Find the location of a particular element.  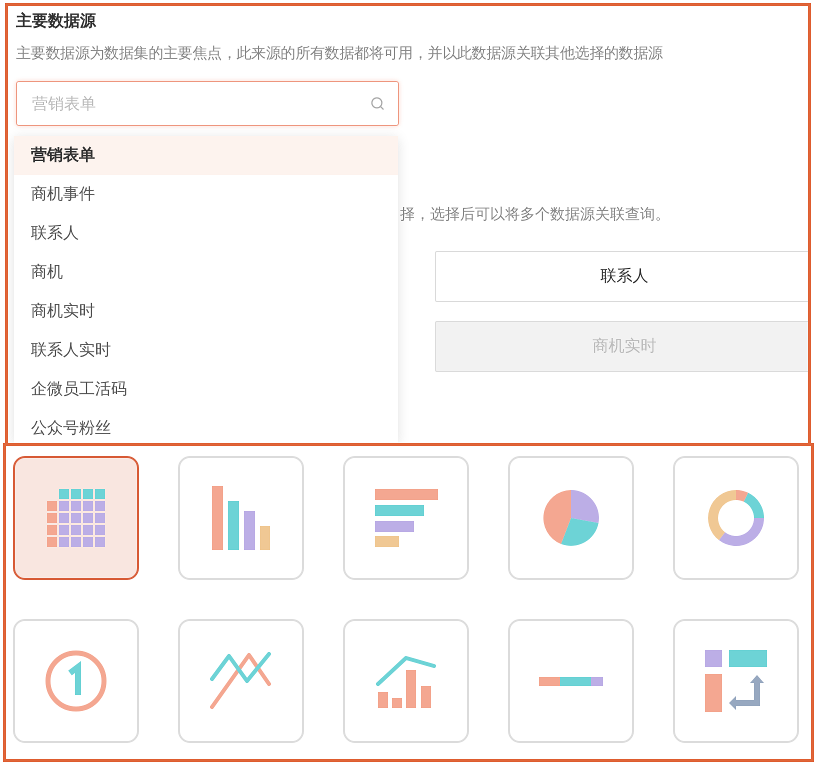

dropdown-item: 联系人 is located at coordinates (206, 233).